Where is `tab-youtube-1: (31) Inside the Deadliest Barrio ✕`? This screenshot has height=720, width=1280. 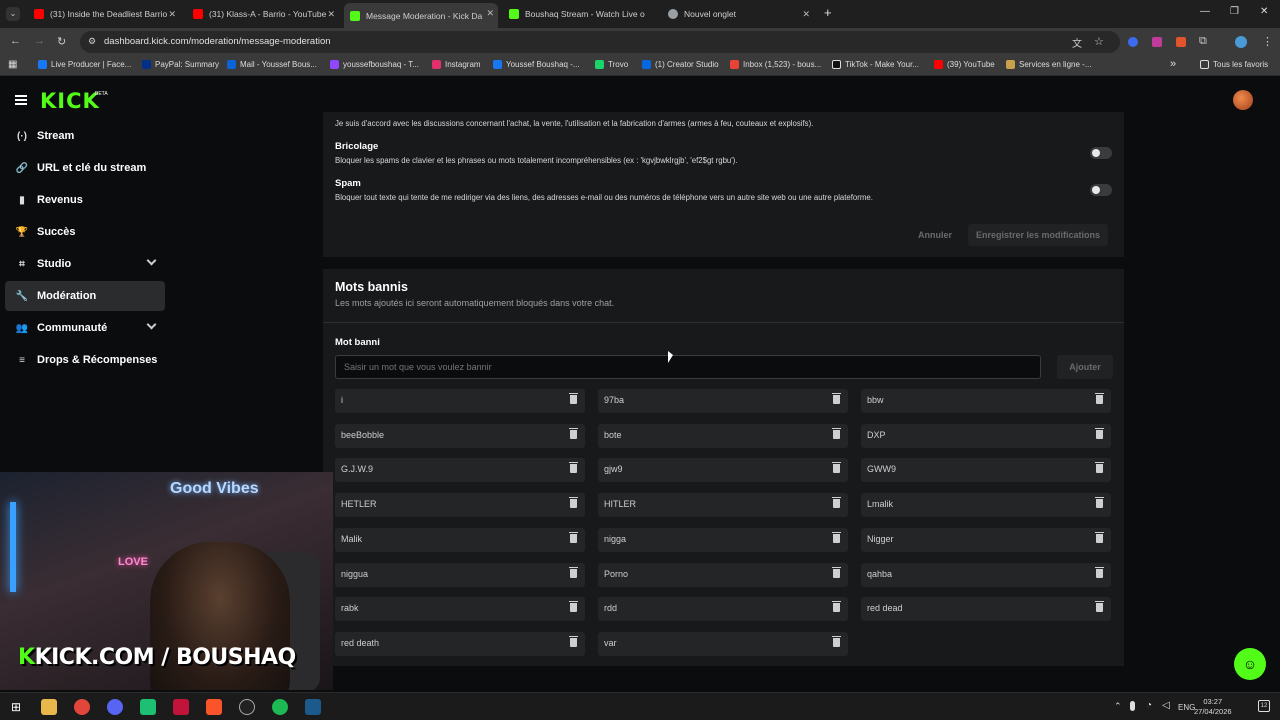 tab-youtube-1: (31) Inside the Deadliest Barrio ✕ is located at coordinates (105, 14).